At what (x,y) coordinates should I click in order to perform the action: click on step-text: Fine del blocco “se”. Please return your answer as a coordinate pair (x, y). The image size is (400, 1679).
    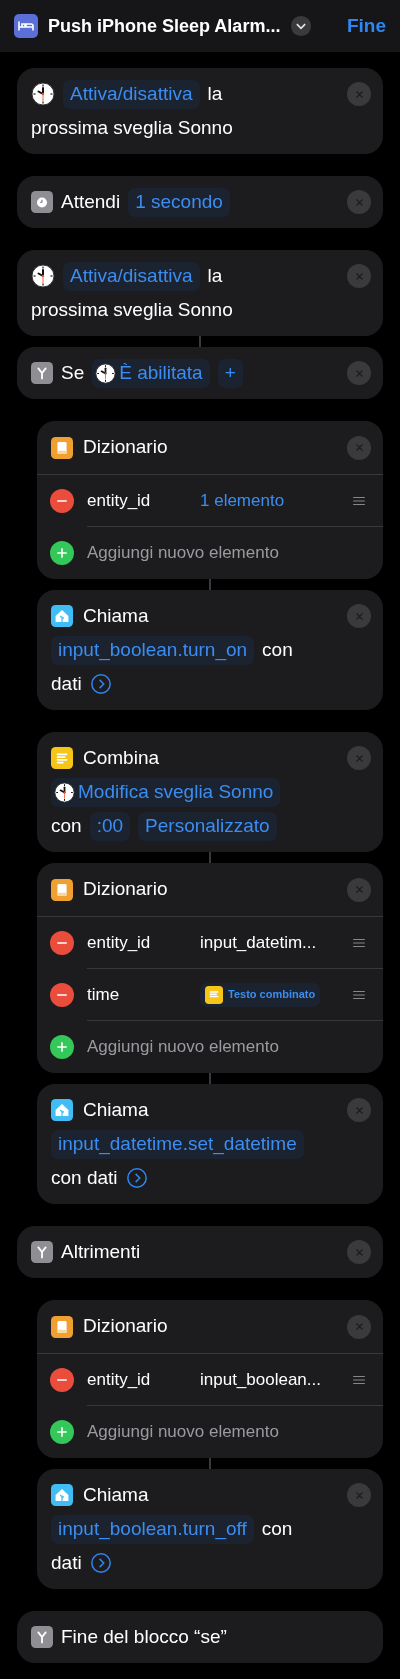
    Looking at the image, I should click on (144, 1636).